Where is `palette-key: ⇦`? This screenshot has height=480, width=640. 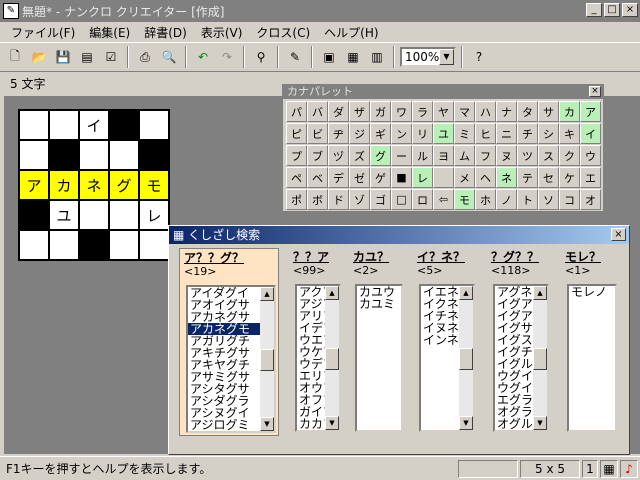 palette-key: ⇦ is located at coordinates (443, 199).